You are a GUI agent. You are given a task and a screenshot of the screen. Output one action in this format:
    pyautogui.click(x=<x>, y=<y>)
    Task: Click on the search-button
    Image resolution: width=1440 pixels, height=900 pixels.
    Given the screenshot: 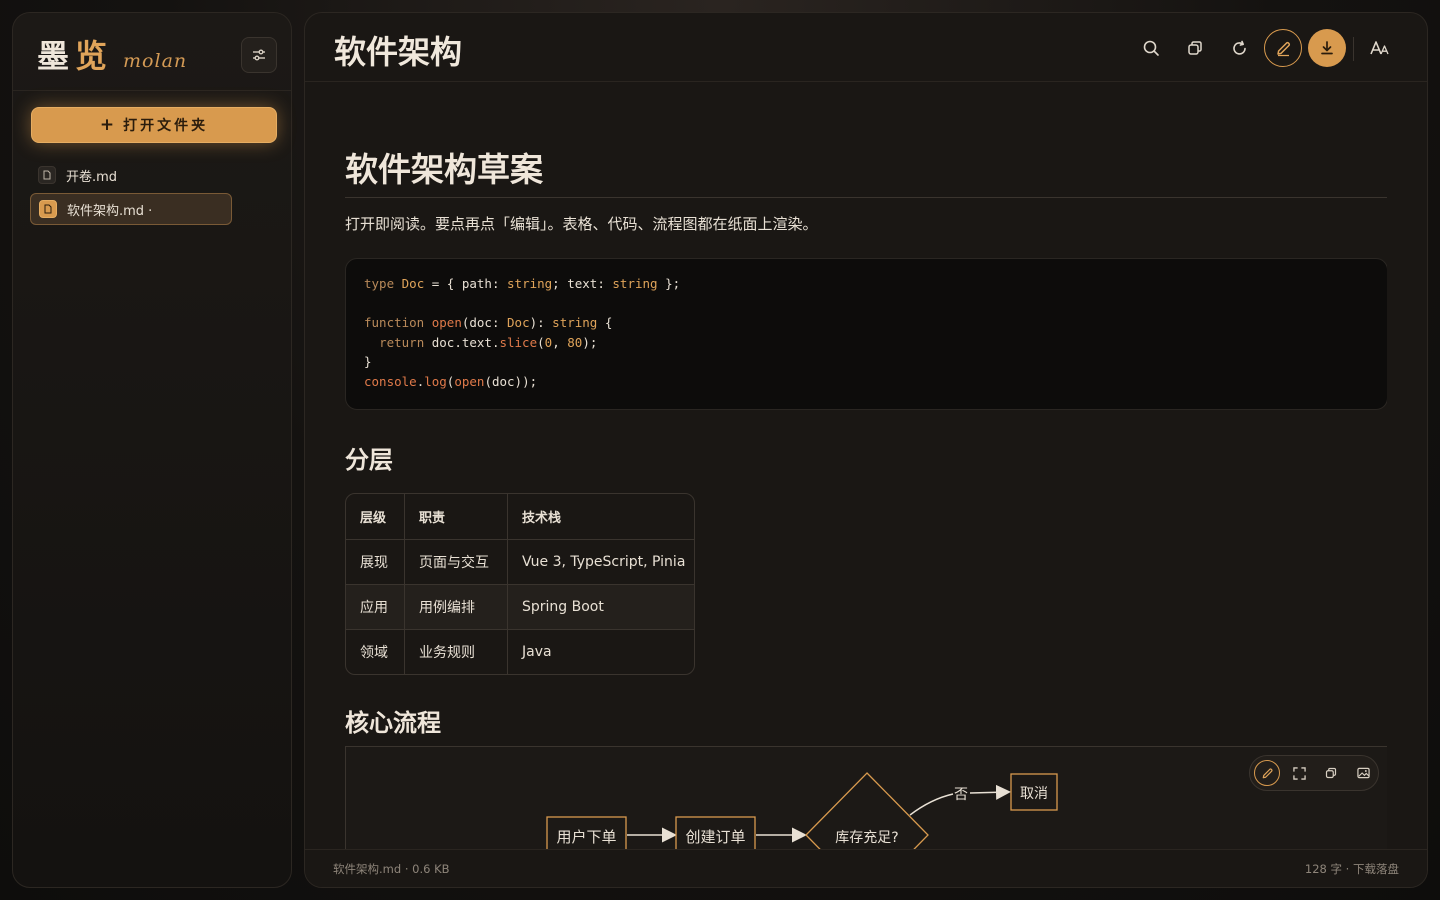 What is the action you would take?
    pyautogui.click(x=1151, y=48)
    